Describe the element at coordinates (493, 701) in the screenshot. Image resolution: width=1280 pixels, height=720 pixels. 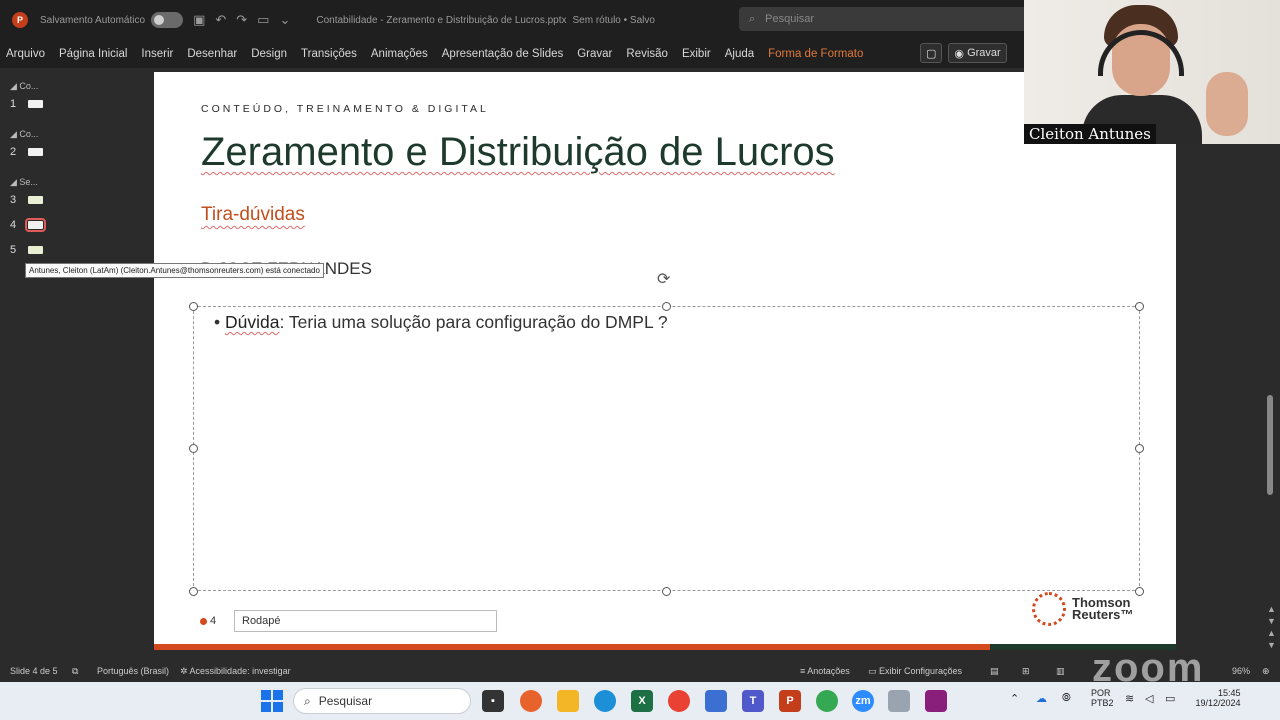
I see `task-view-icon: ▪` at that location.